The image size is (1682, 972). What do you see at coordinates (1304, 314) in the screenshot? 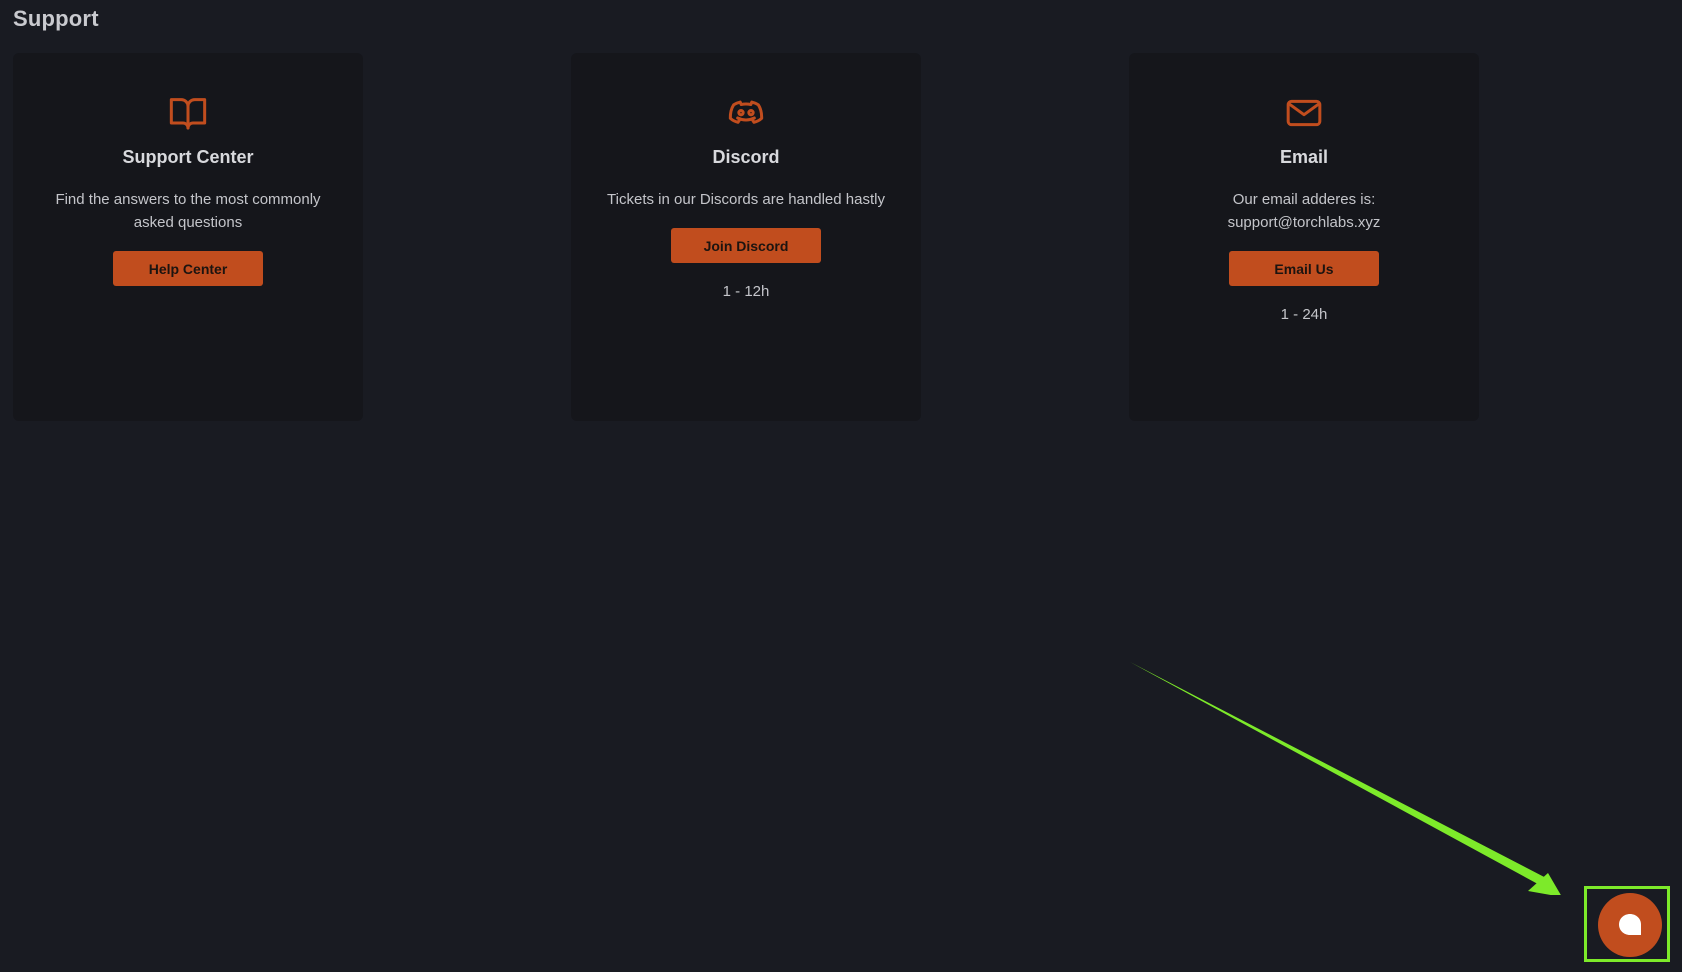
I see `email-response-time: 1 - 24h` at bounding box center [1304, 314].